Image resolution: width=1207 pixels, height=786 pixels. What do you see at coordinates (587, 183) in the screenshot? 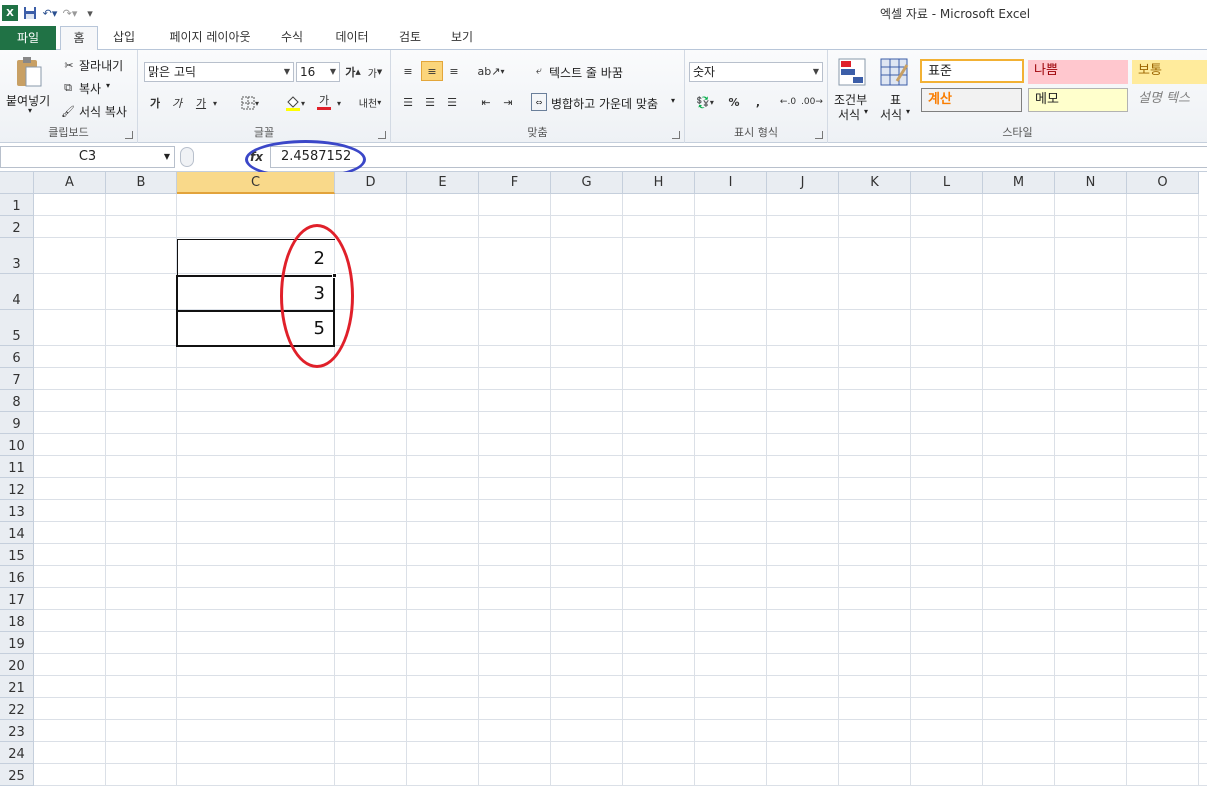
I see `column-header-g: G` at bounding box center [587, 183].